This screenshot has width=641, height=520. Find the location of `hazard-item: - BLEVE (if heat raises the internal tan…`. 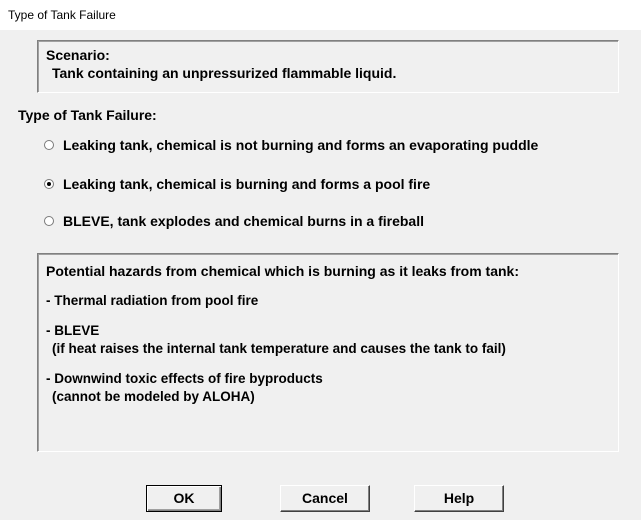

hazard-item: - BLEVE (if heat raises the internal tan… is located at coordinates (328, 340).